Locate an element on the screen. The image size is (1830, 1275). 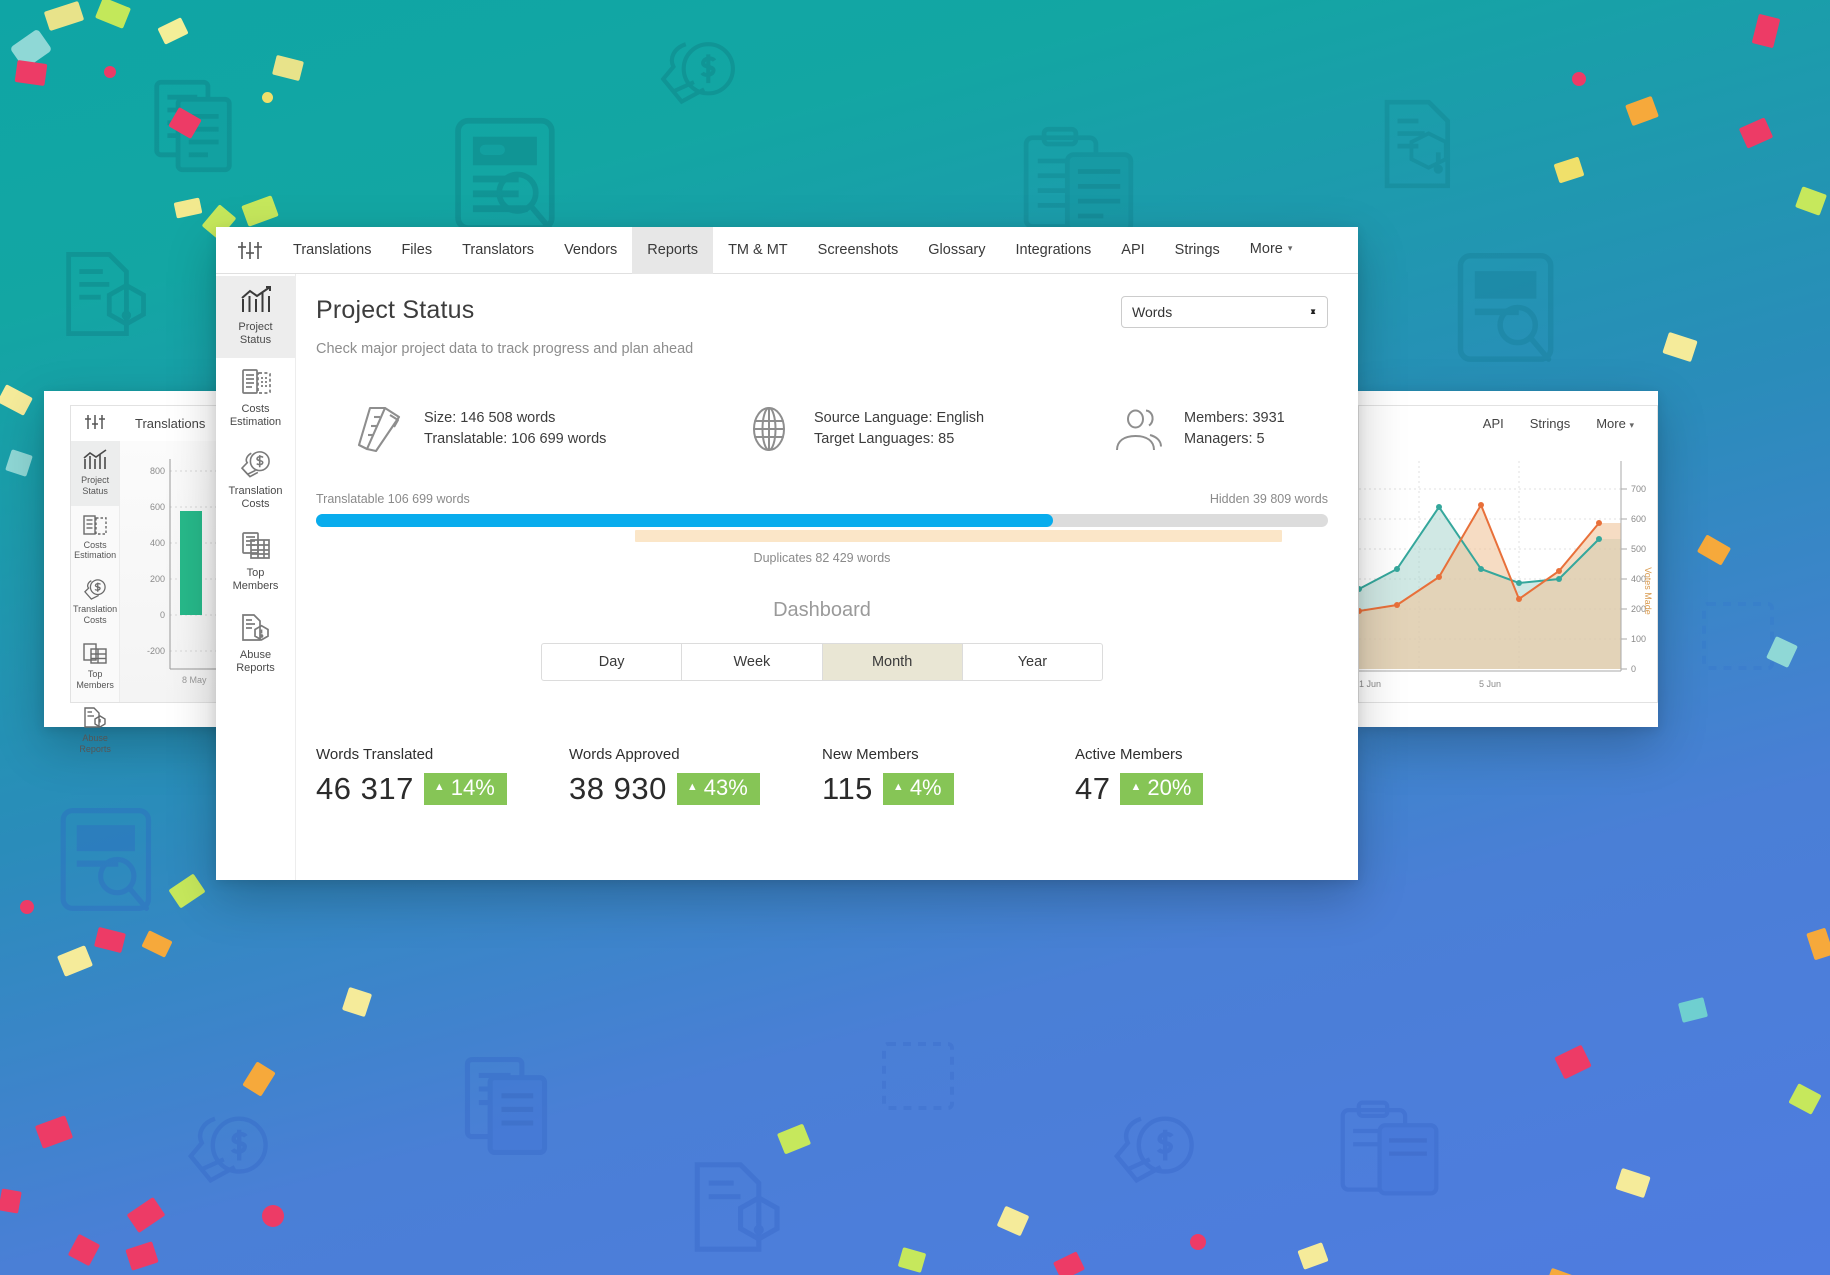
kpi-delta-badge: ▲ 4% is located at coordinates (918, 789).